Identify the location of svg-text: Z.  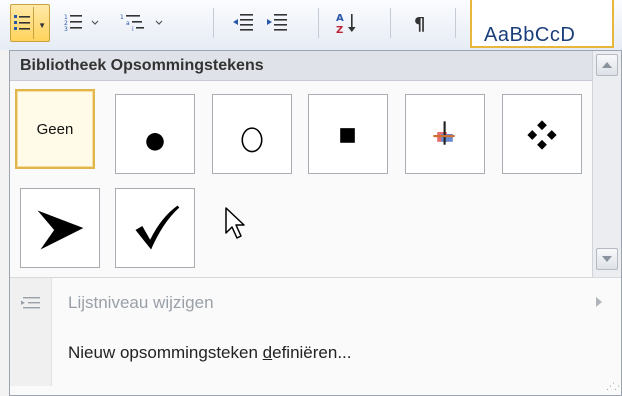
(339, 30).